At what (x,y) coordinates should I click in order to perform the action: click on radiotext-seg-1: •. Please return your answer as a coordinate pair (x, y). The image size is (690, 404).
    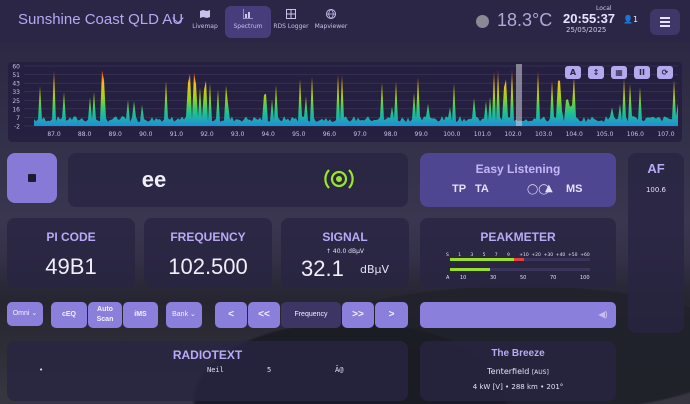
    Looking at the image, I should click on (41, 370).